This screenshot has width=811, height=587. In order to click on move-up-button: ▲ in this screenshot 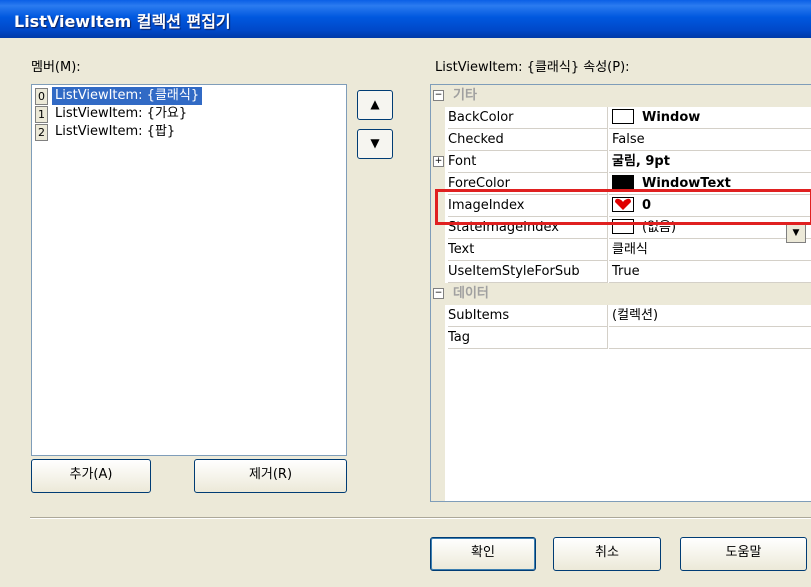, I will do `click(375, 105)`.